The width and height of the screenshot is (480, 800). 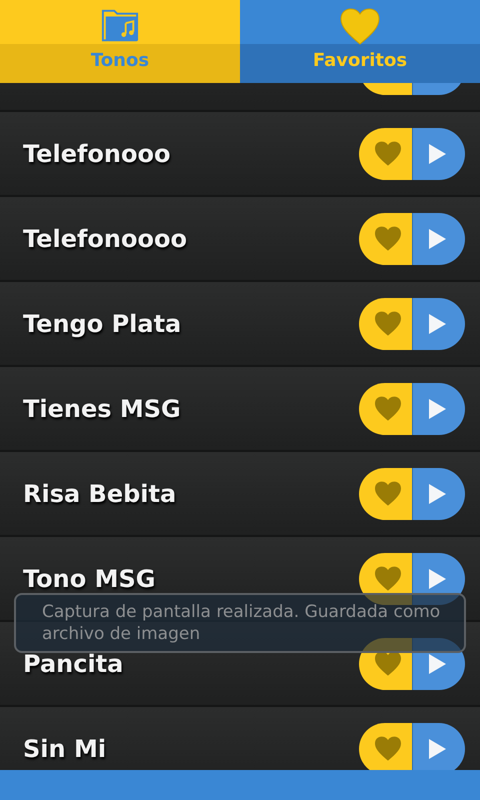 I want to click on ringtone-title: Tono MSG, so click(x=89, y=578).